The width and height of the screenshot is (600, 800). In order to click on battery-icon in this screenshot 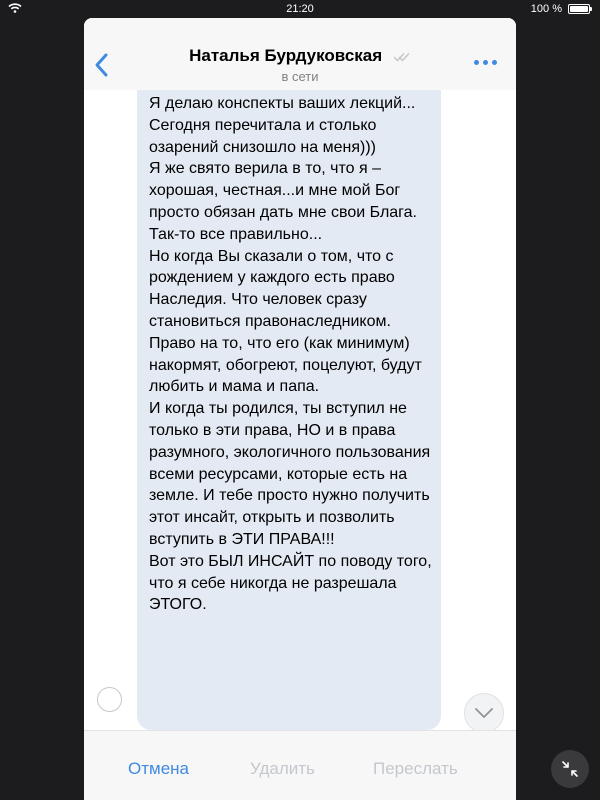, I will do `click(580, 9)`.